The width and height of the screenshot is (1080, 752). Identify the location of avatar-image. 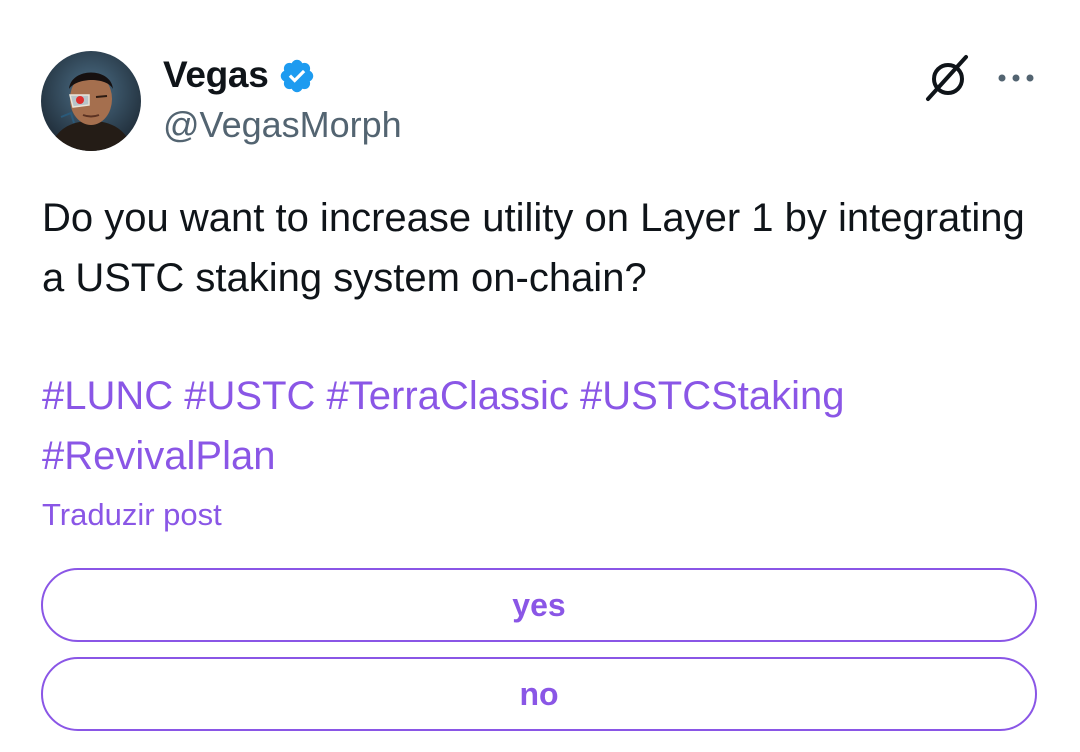
(91, 101).